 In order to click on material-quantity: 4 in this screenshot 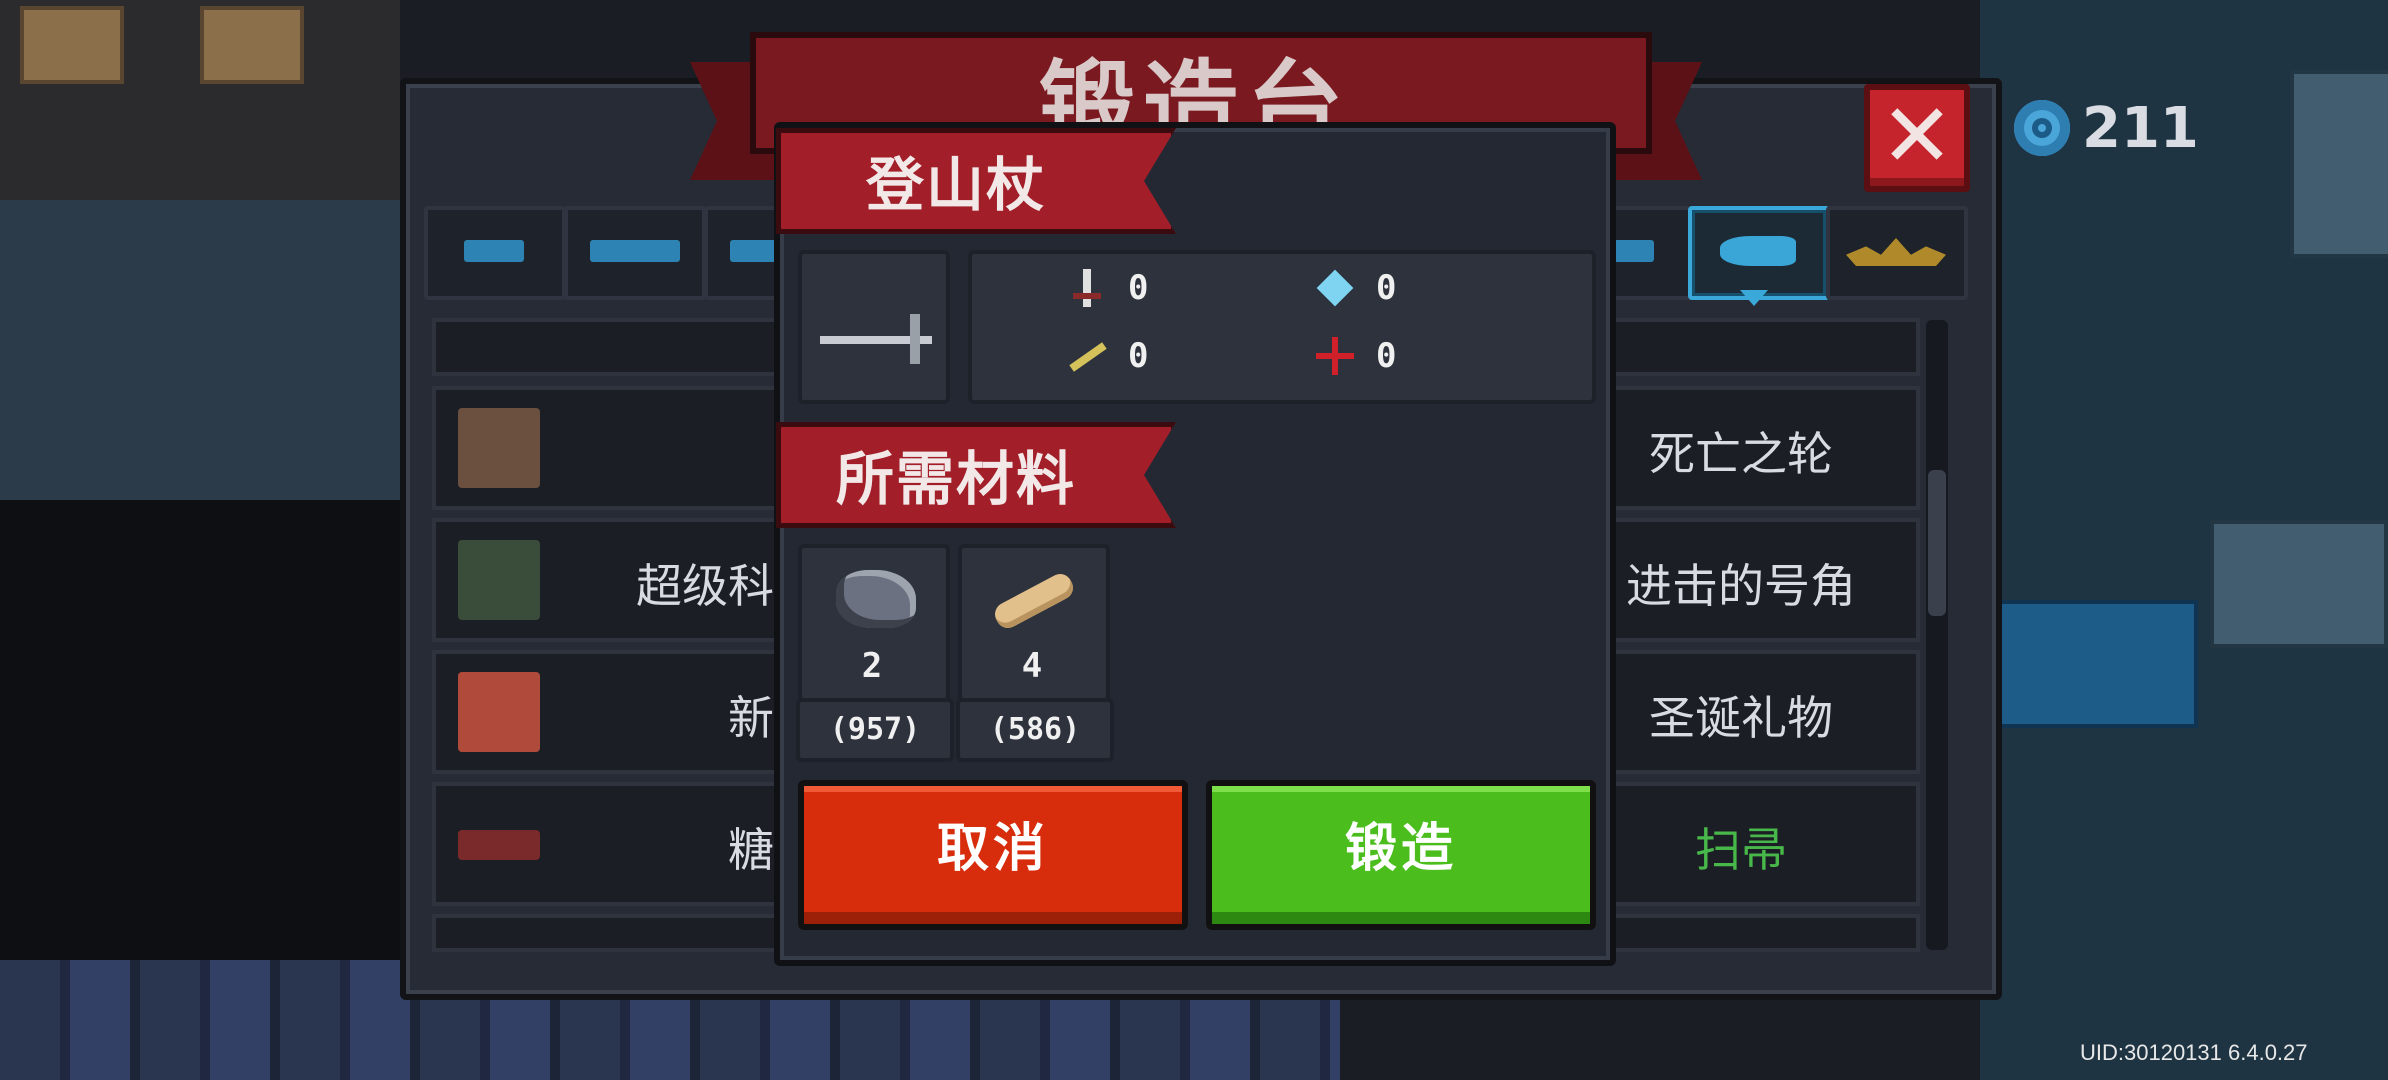, I will do `click(1032, 666)`.